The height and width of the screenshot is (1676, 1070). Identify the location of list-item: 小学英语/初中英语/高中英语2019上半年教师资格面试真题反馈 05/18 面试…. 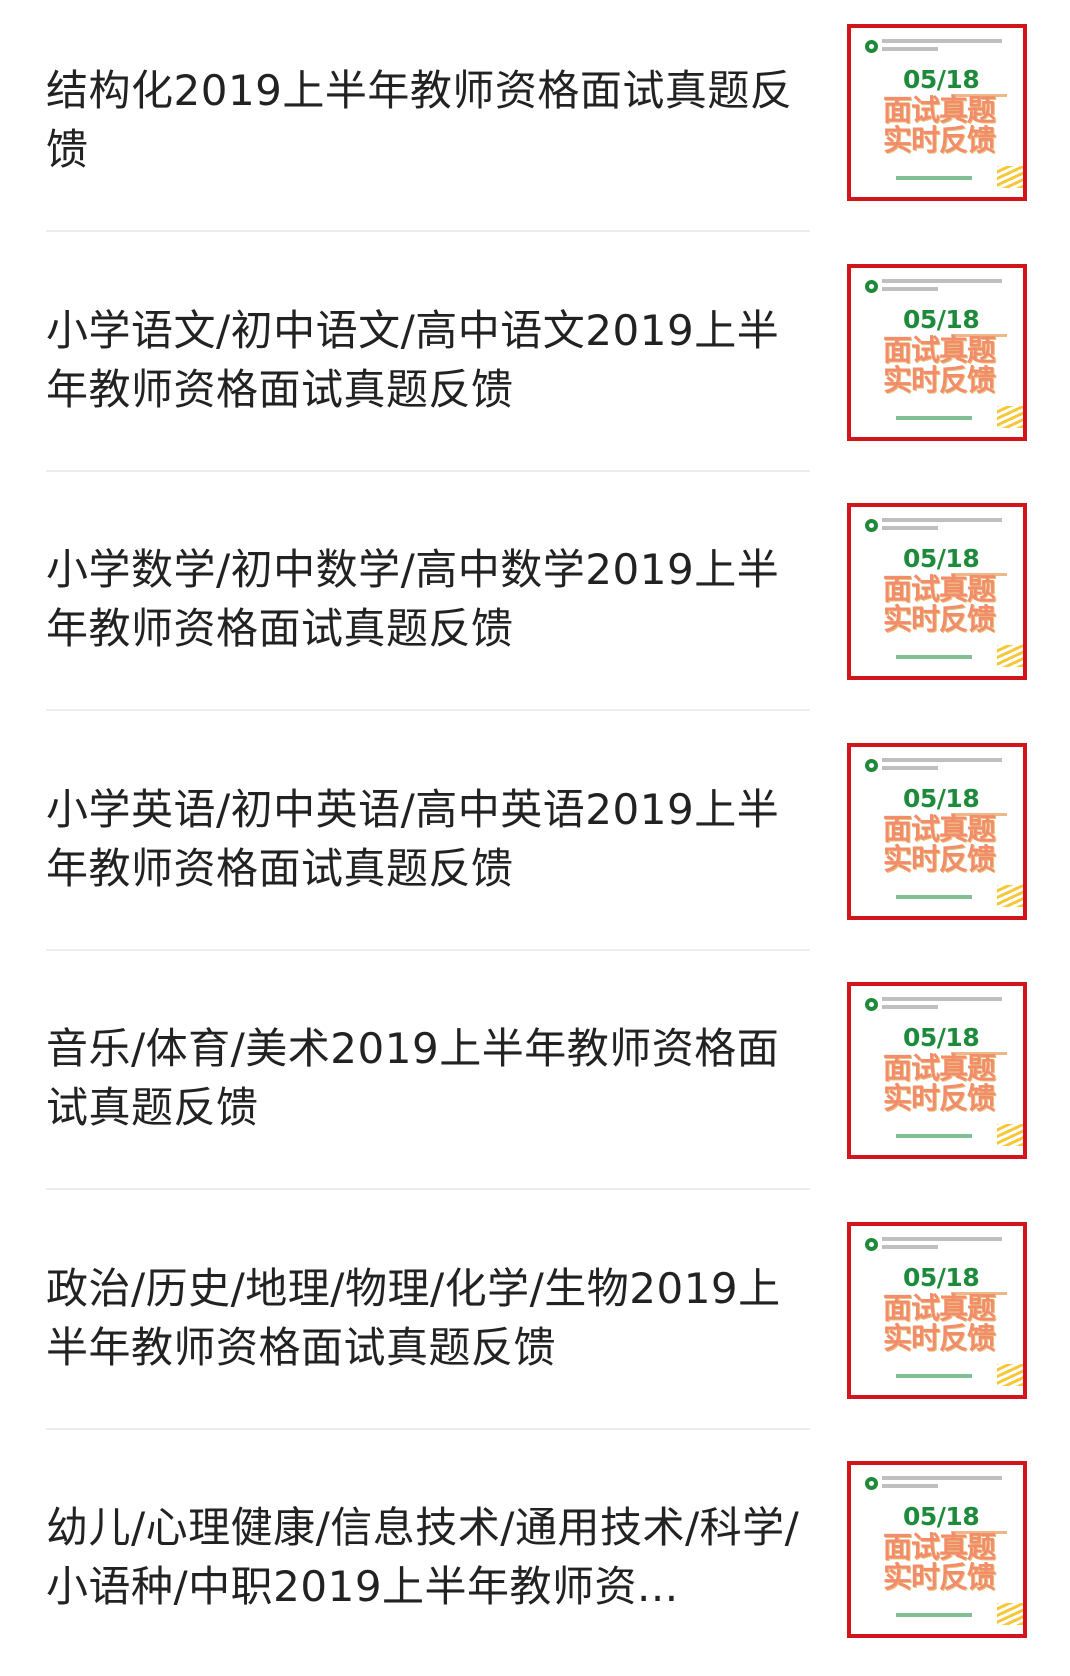
(535, 838).